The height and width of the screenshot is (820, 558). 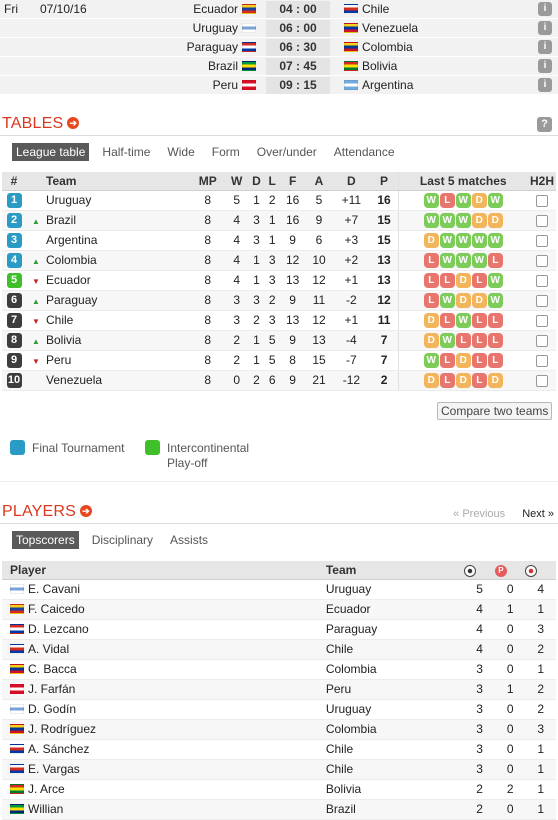 I want to click on team-name: Brazil, so click(x=118, y=220).